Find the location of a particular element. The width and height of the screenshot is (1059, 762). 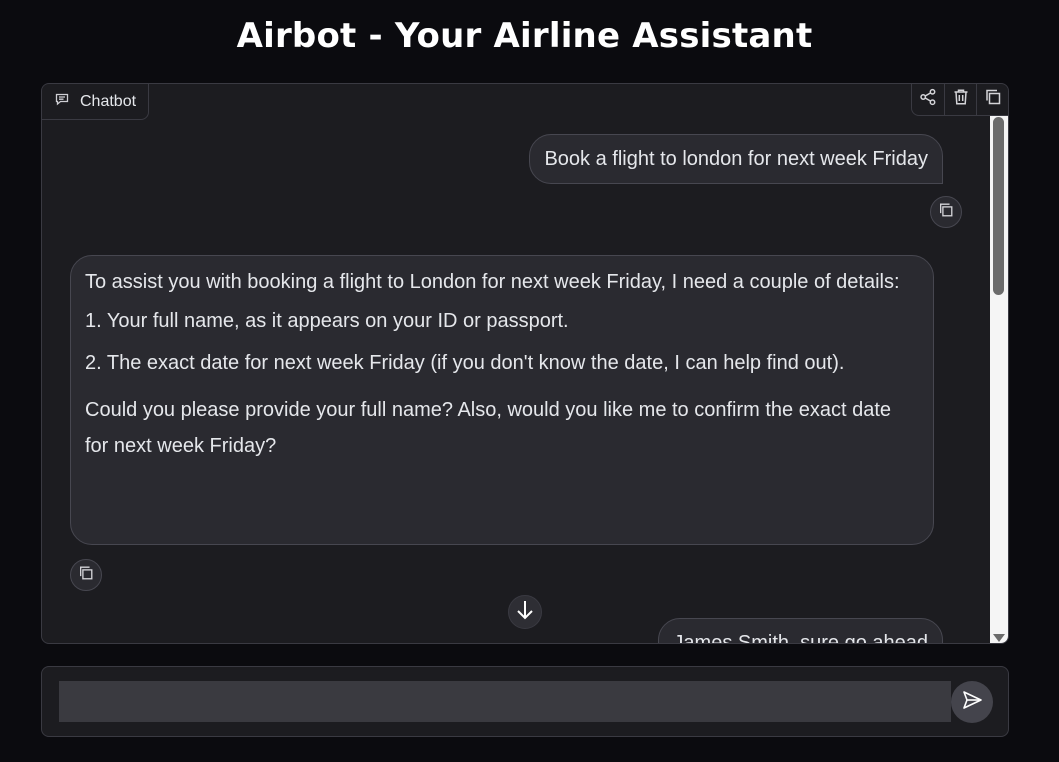

clear-button is located at coordinates (960, 99).